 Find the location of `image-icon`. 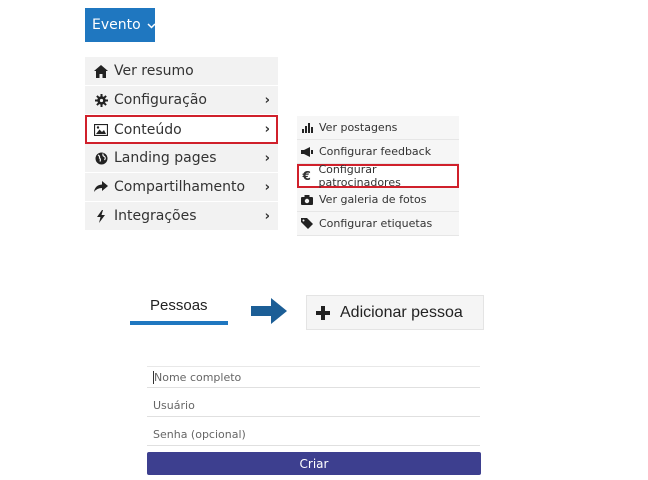

image-icon is located at coordinates (101, 129).